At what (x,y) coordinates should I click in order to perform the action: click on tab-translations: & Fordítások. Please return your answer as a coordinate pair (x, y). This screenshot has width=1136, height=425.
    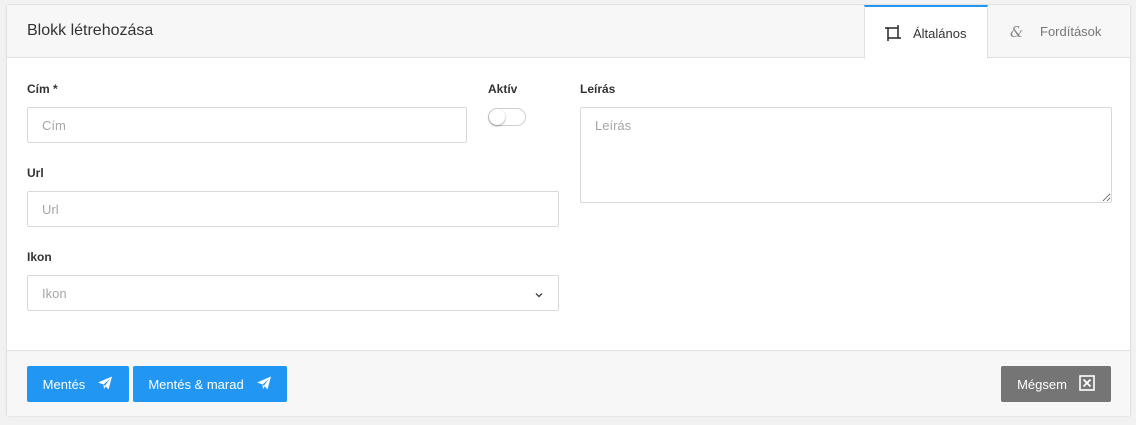
    Looking at the image, I should click on (1059, 31).